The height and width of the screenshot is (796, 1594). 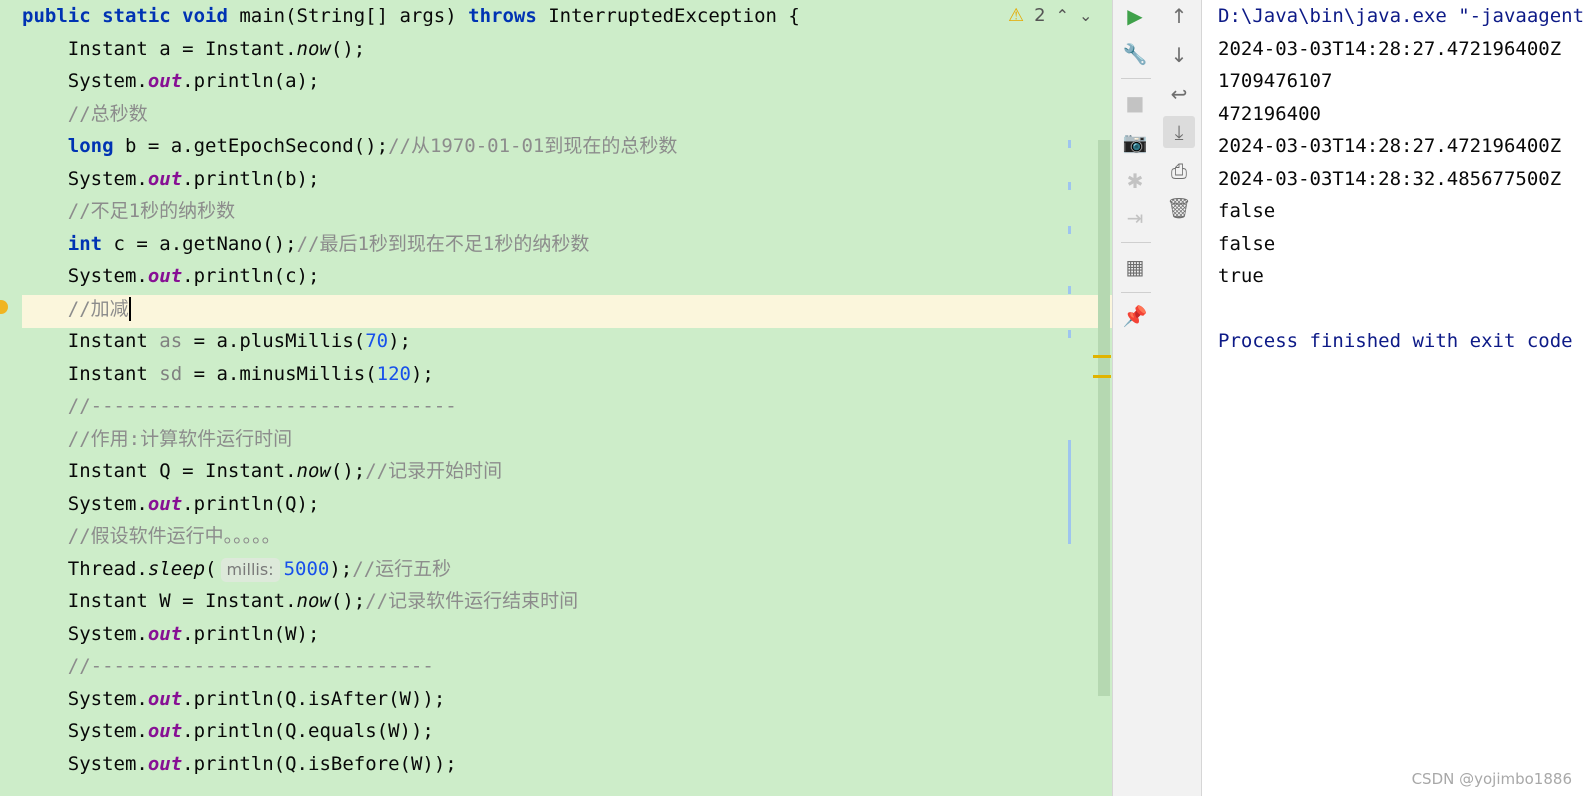 I want to click on rerun-icon: ▶, so click(x=1135, y=16).